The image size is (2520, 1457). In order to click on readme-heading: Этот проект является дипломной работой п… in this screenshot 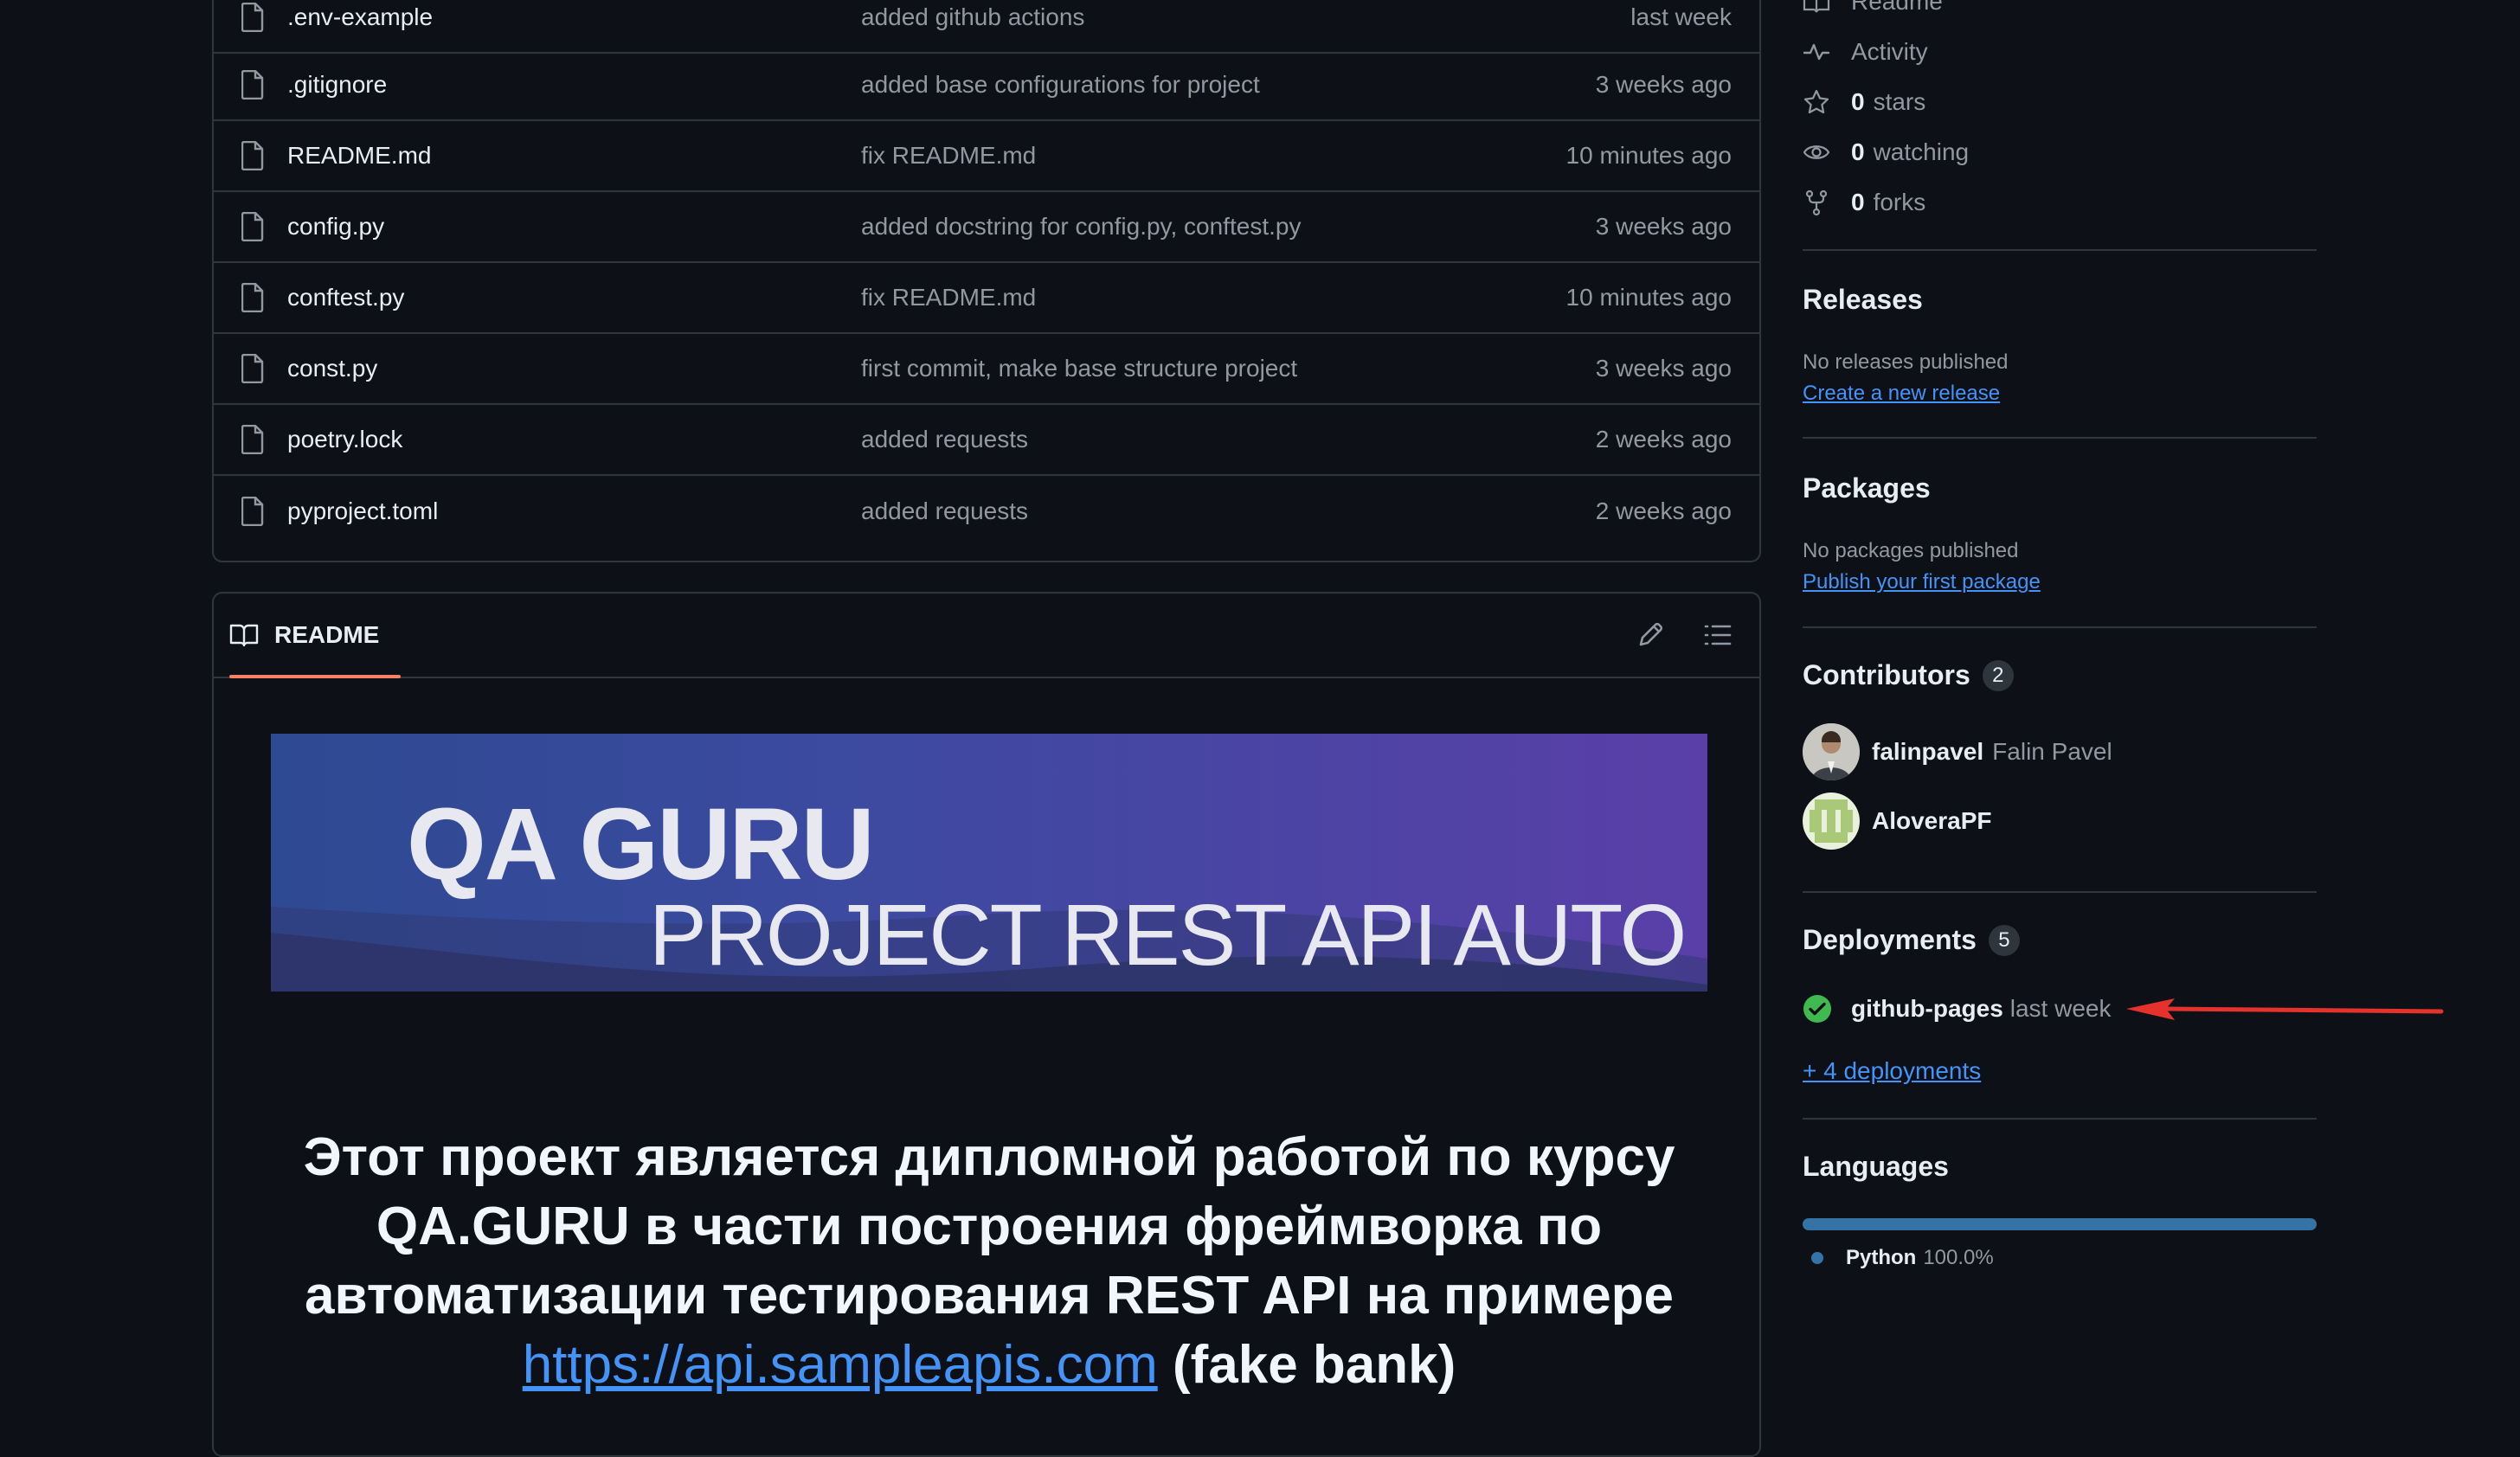, I will do `click(989, 1261)`.